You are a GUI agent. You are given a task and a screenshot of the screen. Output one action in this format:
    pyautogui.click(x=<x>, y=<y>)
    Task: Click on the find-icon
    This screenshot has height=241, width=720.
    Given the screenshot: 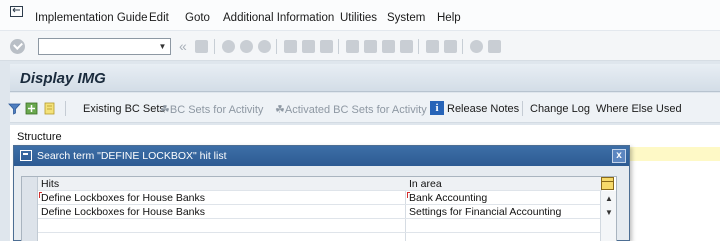 What is the action you would take?
    pyautogui.click(x=308, y=46)
    